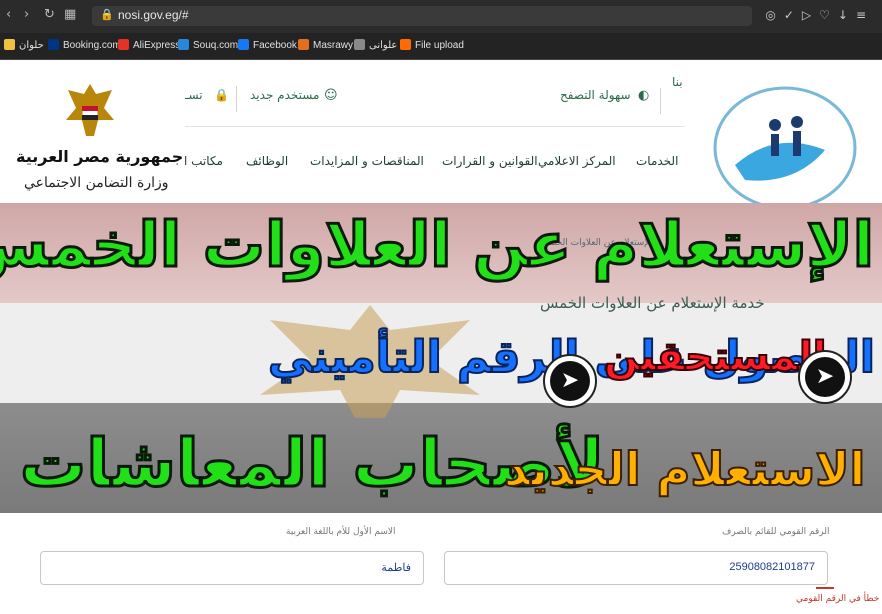 This screenshot has height=614, width=882. Describe the element at coordinates (92, 45) in the screenshot. I see `bookmark-label: Booking.com` at that location.